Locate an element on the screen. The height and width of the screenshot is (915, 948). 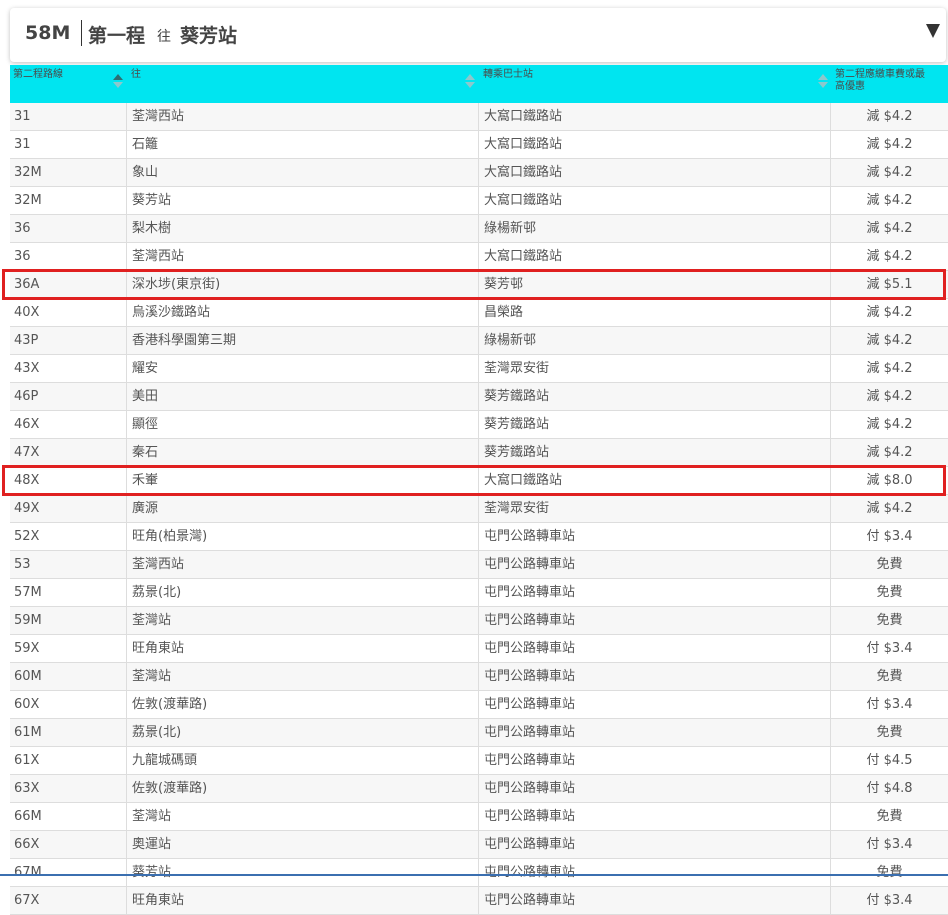
table-row: 60X 佐敦(渡華路) 屯門公路轉車站付 $3.4 is located at coordinates (479, 705).